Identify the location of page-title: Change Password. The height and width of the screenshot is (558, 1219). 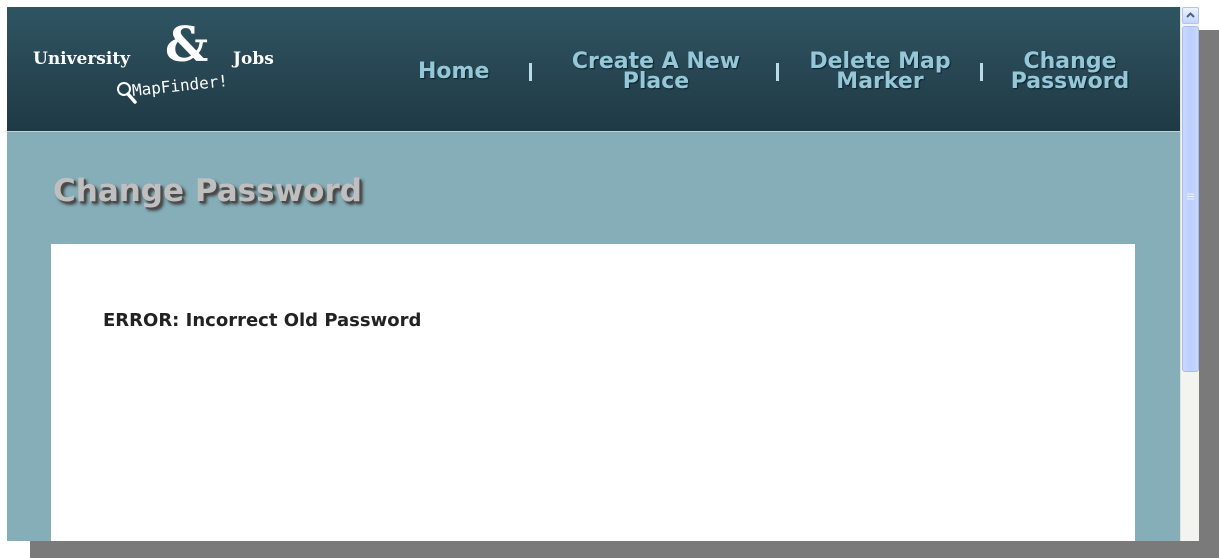
(207, 191).